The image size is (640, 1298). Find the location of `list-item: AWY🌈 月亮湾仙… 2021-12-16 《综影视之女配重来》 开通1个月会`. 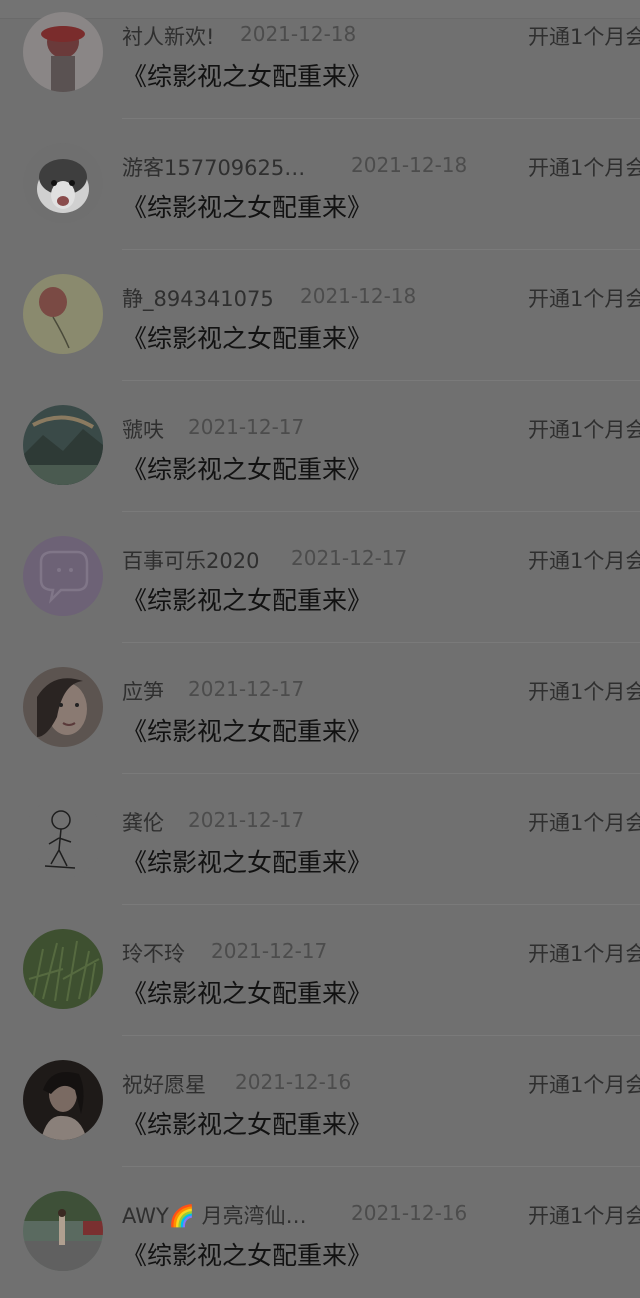

list-item: AWY🌈 月亮湾仙… 2021-12-16 《综影视之女配重来》 开通1个月会 is located at coordinates (320, 1232).